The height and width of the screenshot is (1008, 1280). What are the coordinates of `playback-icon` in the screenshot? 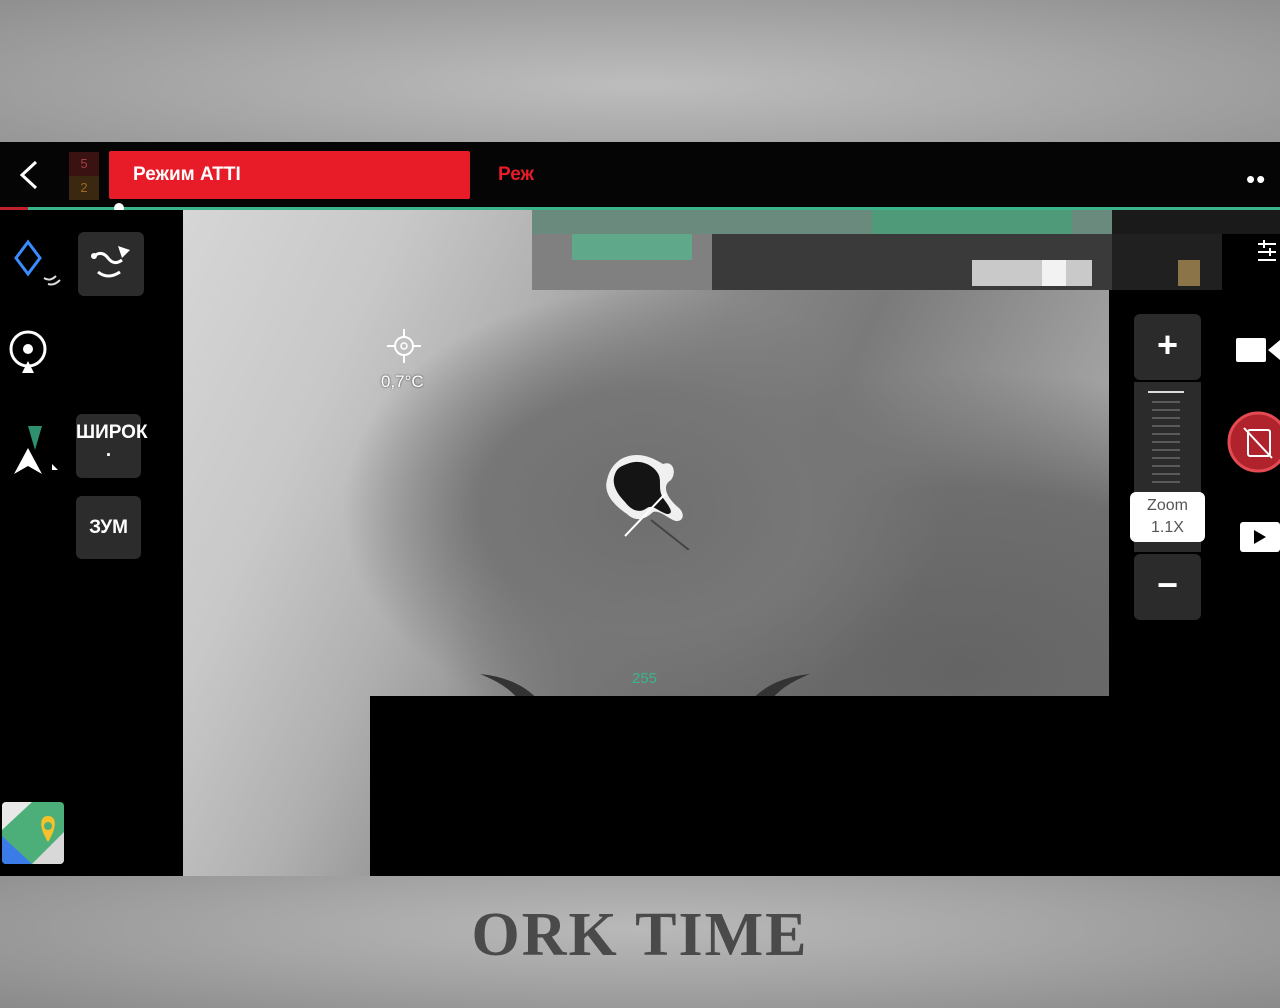 It's located at (1260, 537).